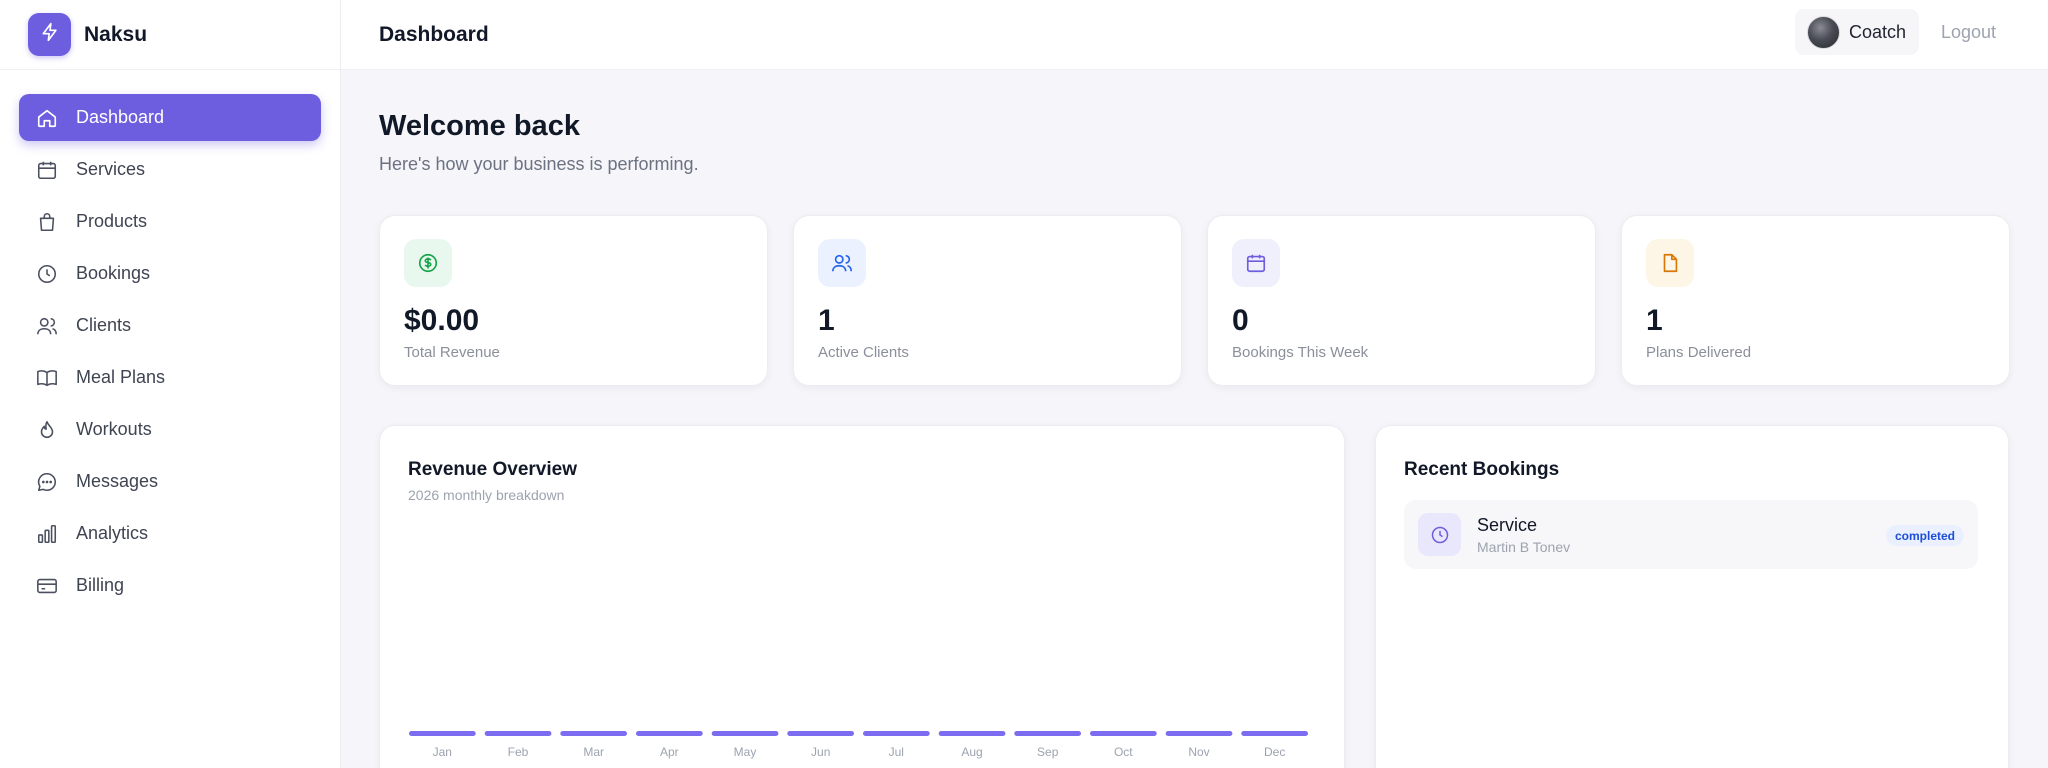 The width and height of the screenshot is (2048, 768). Describe the element at coordinates (170, 533) in the screenshot. I see `sidebar-item-analytics: Analytics` at that location.